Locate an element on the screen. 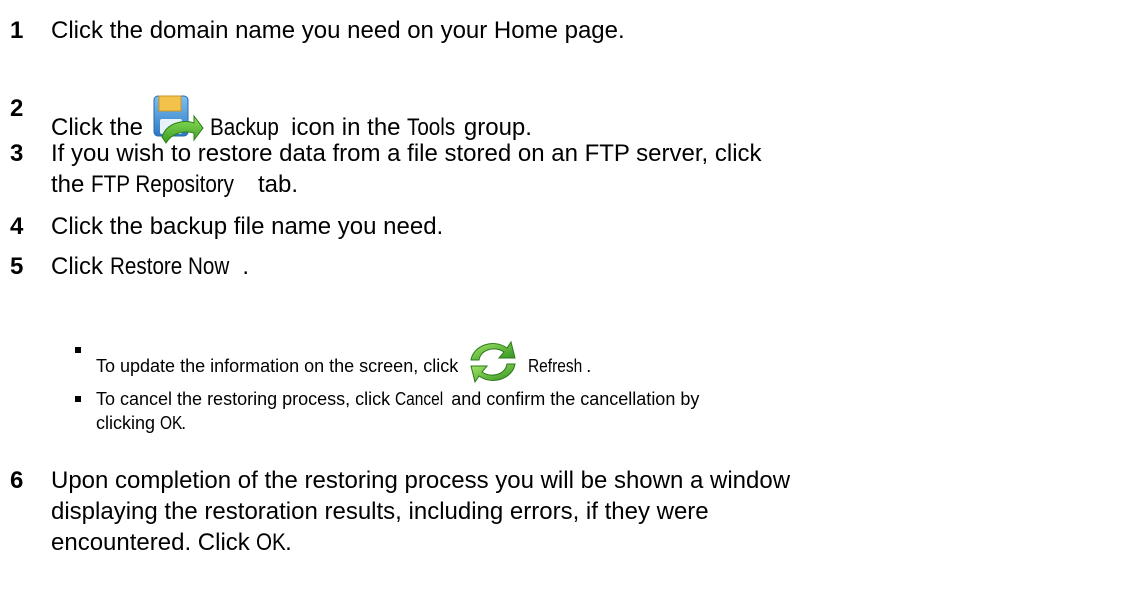  step-number: 4 is located at coordinates (17, 226).